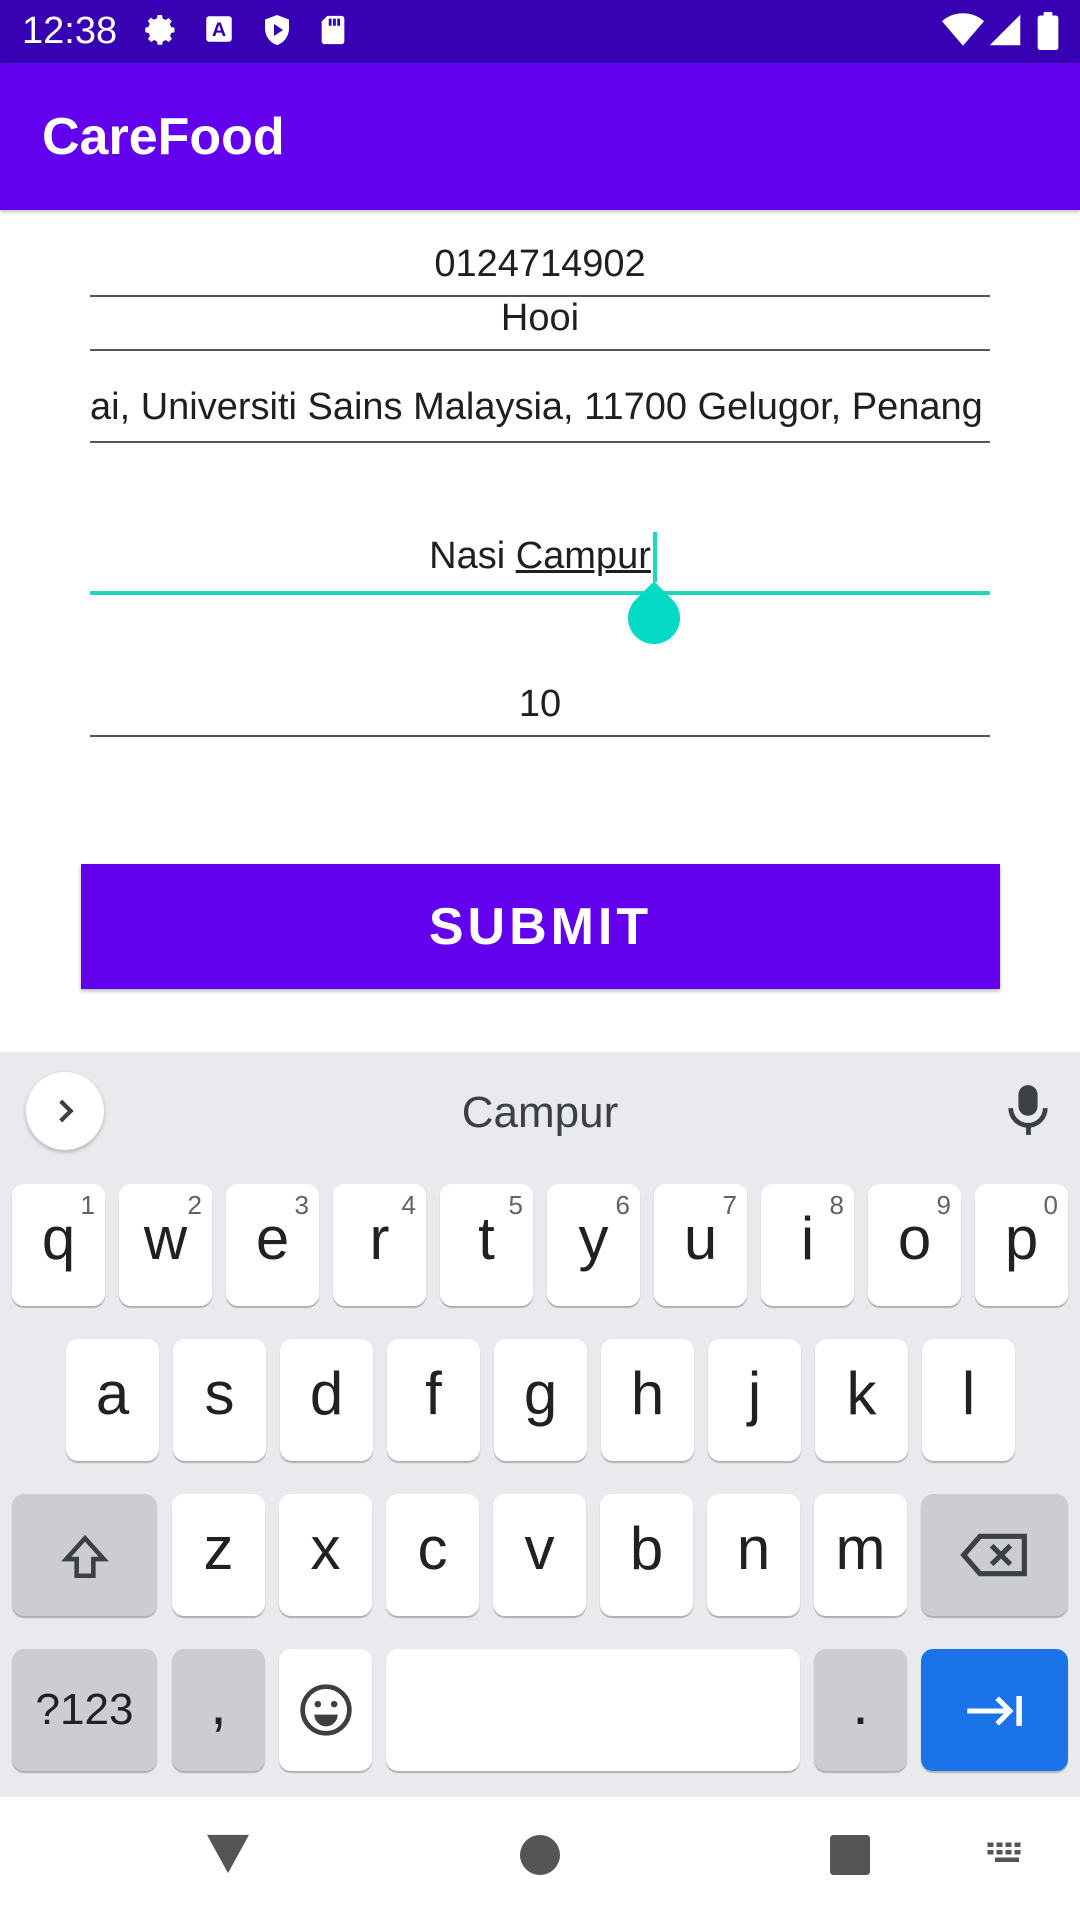  I want to click on key-label: v, so click(539, 1548).